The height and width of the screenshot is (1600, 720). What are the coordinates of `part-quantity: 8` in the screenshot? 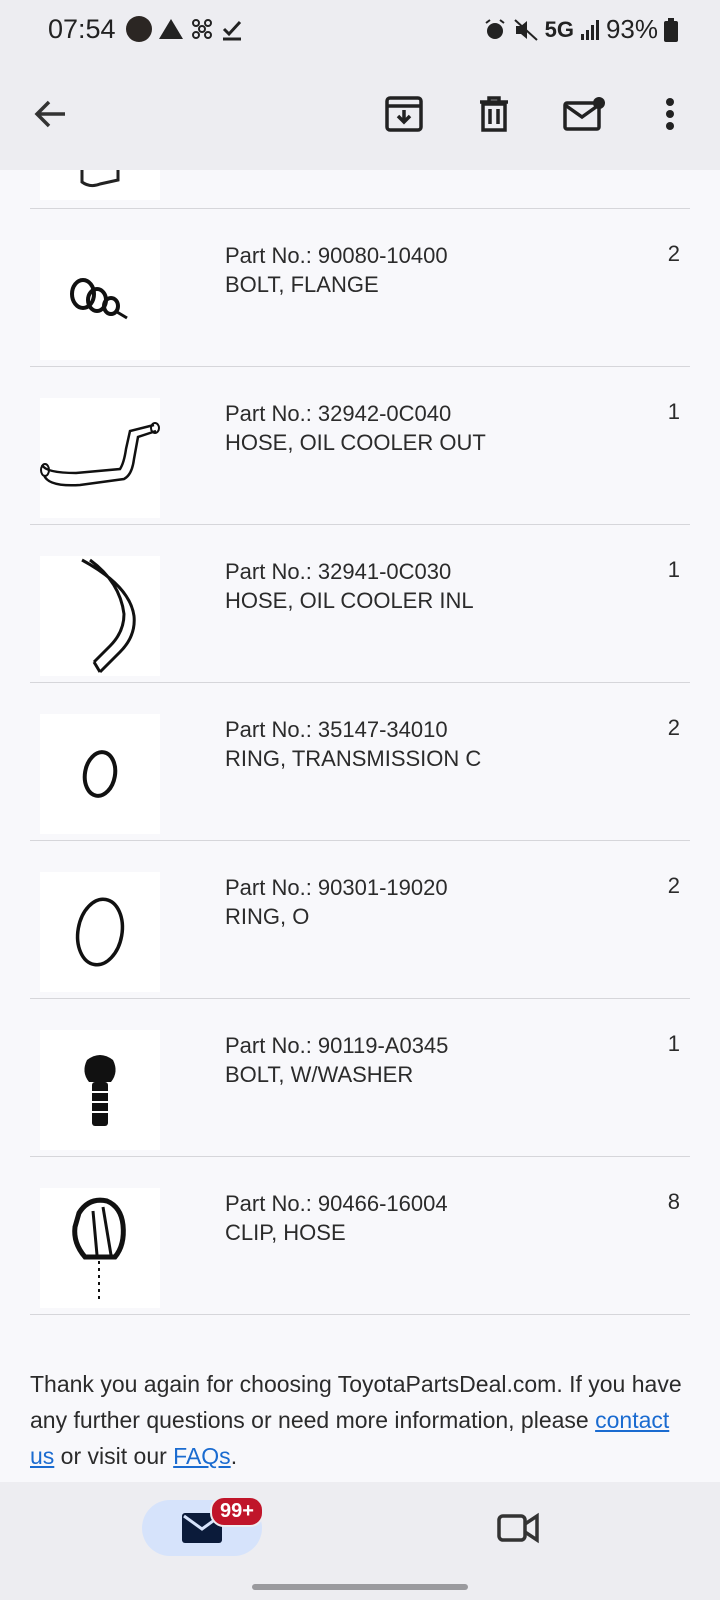 It's located at (673, 1201).